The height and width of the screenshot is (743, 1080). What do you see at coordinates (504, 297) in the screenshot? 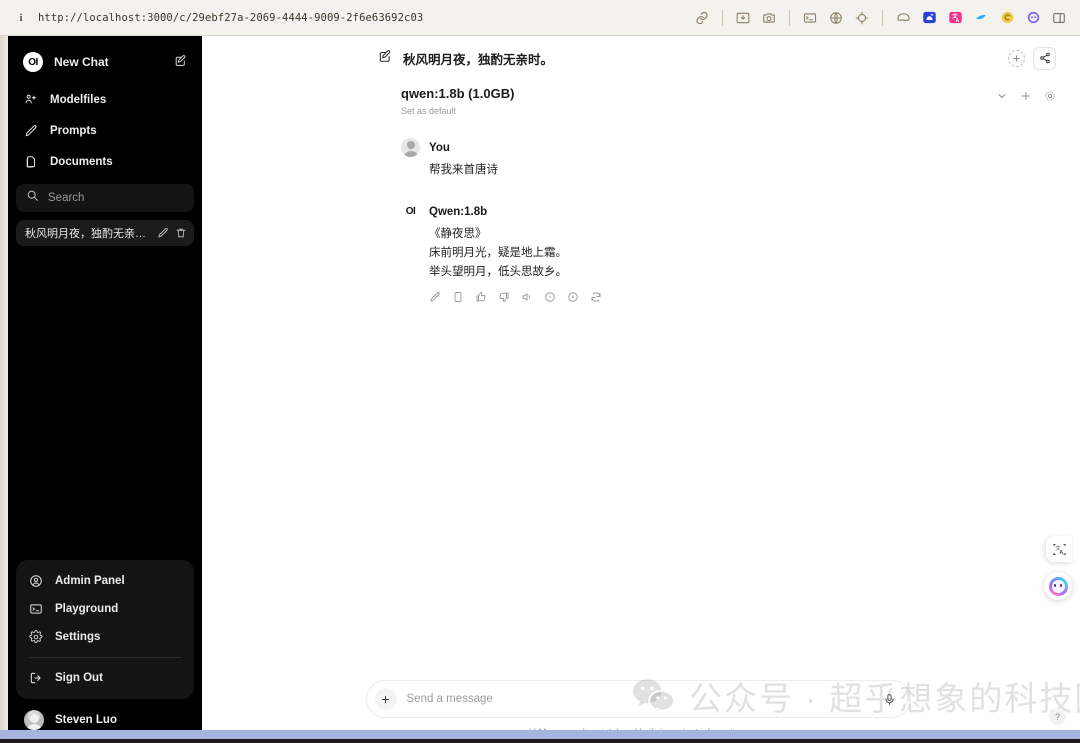
I see `thumbs-down-icon` at bounding box center [504, 297].